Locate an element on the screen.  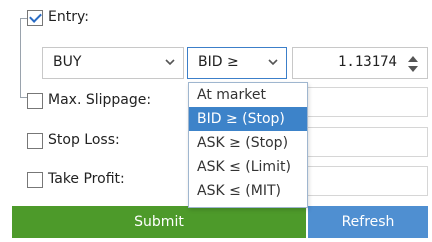
max-slippage-label: Max. Slippage: is located at coordinates (100, 100).